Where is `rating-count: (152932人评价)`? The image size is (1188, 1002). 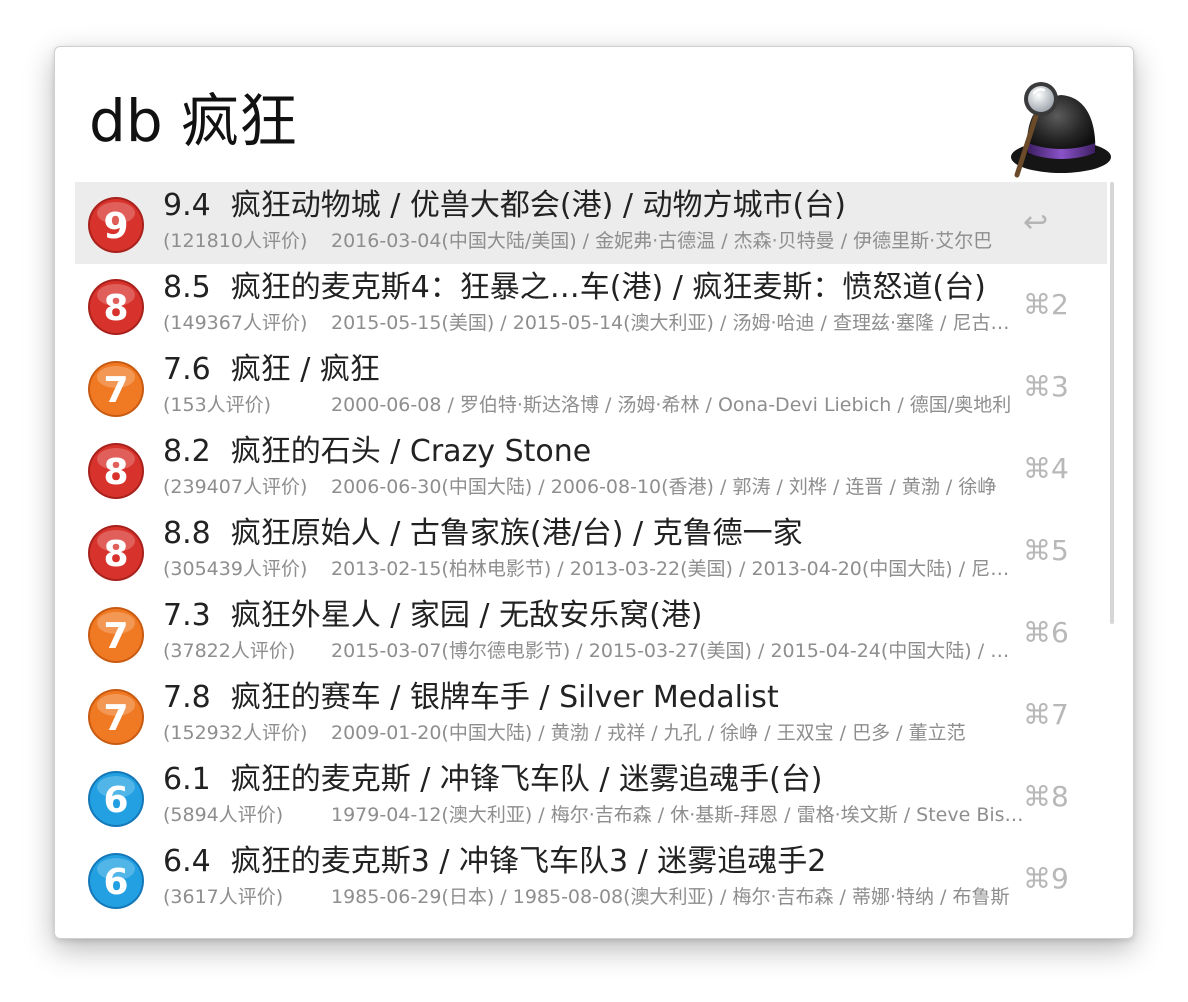
rating-count: (152932人评价) is located at coordinates (235, 733).